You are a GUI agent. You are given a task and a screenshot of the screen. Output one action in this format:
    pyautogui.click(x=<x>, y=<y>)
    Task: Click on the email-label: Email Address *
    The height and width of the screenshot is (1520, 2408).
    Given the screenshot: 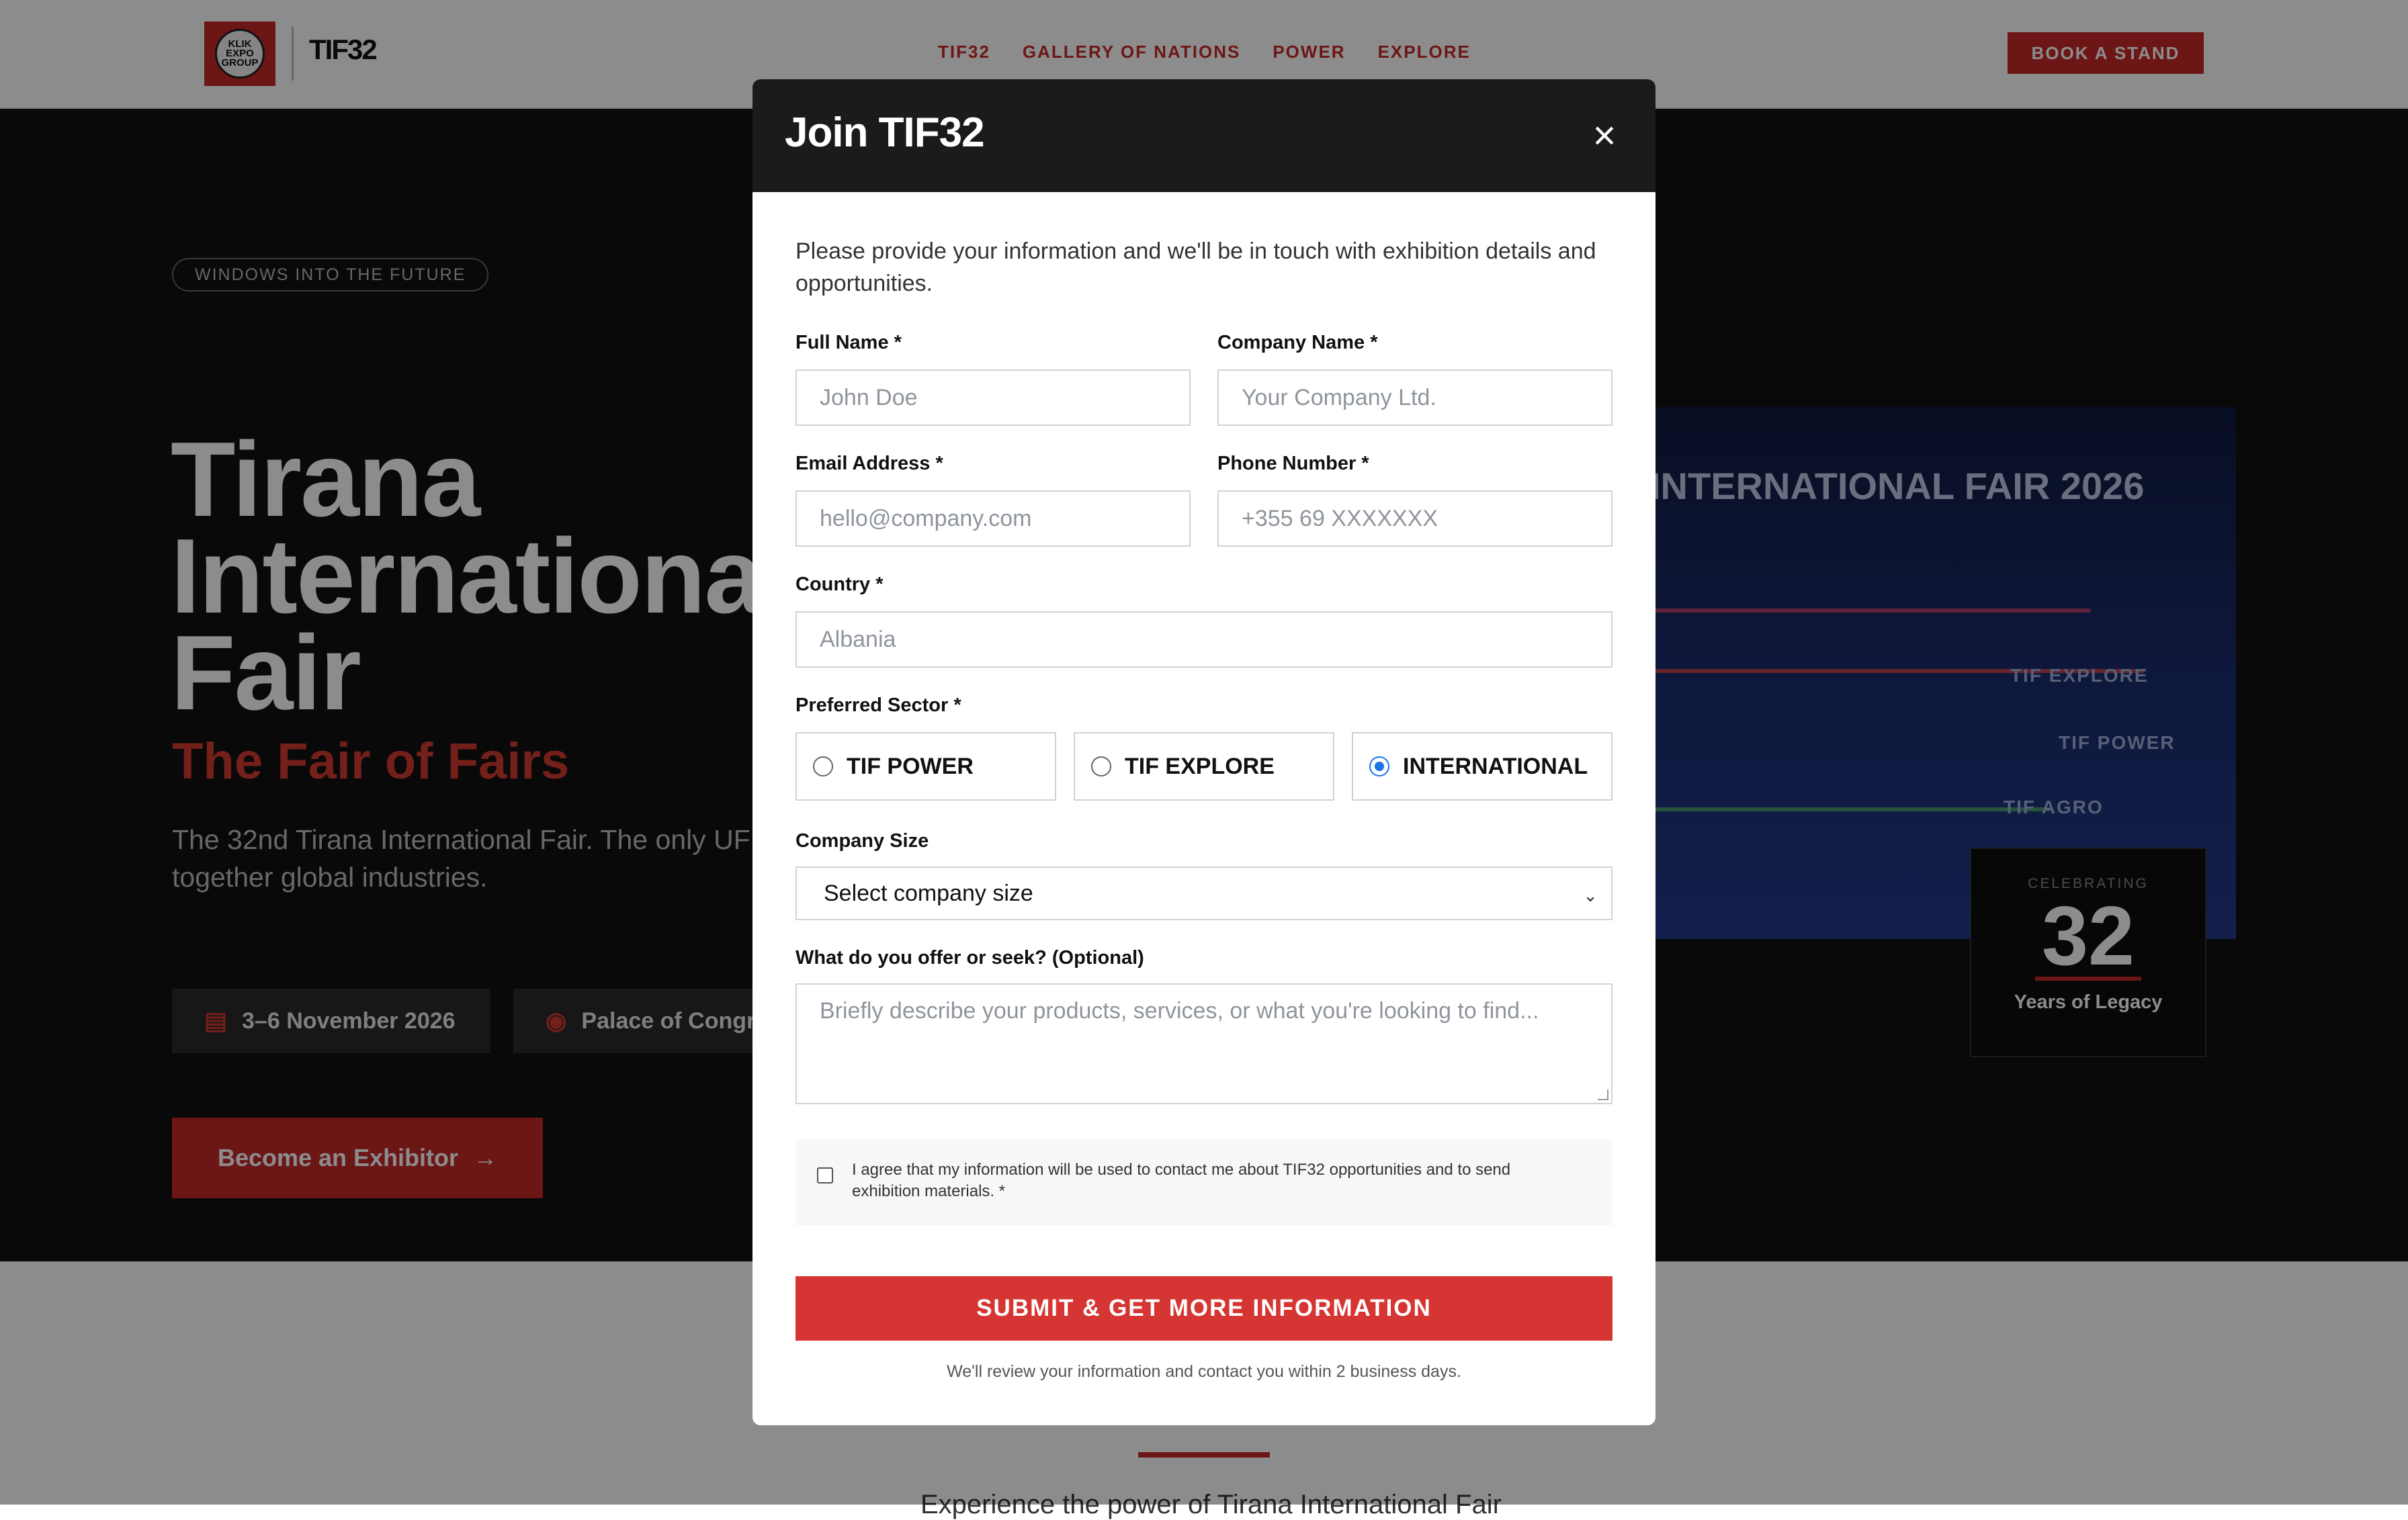 What is the action you would take?
    pyautogui.click(x=869, y=463)
    